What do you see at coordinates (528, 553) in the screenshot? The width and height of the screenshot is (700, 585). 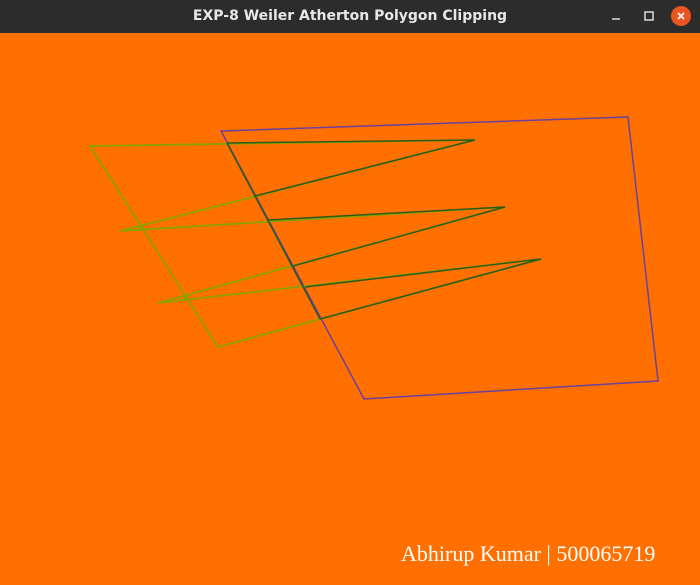 I see `author-signature: Abhirup Kumar | 500065719` at bounding box center [528, 553].